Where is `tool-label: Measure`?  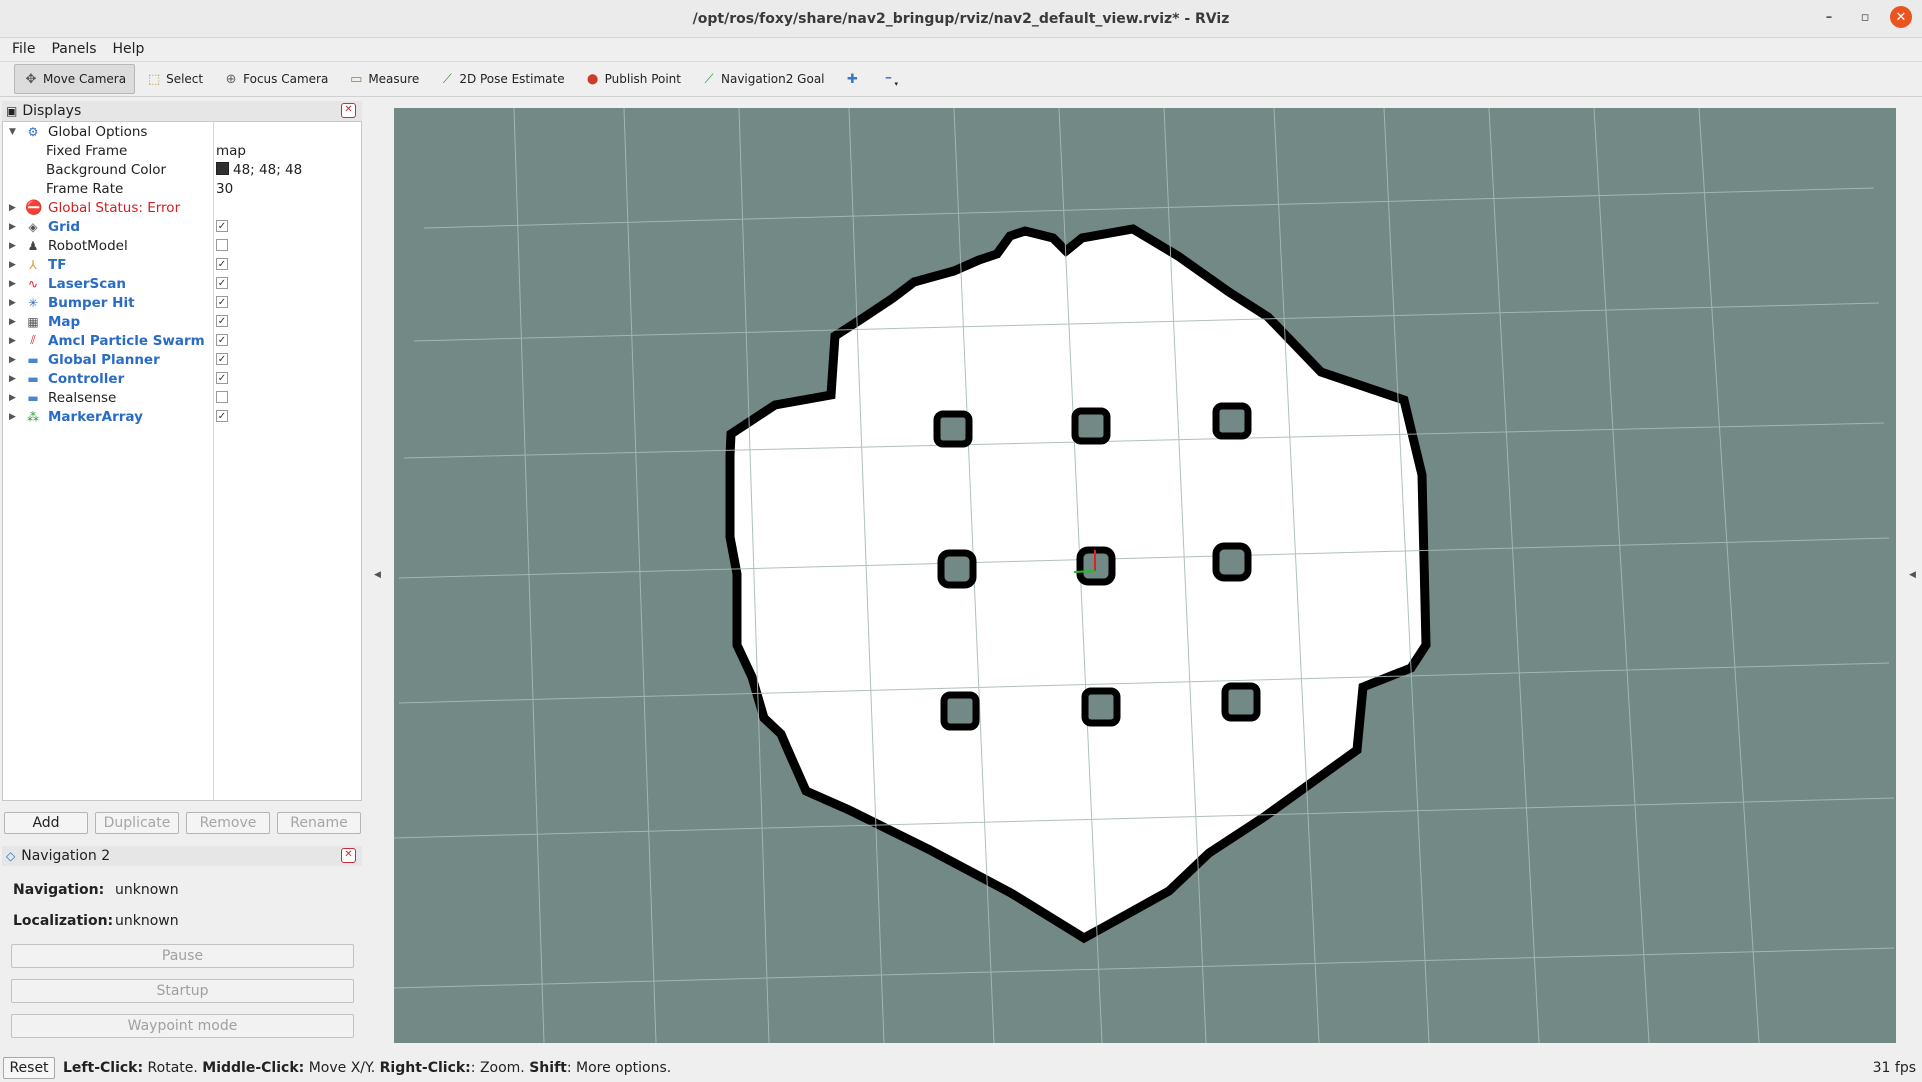
tool-label: Measure is located at coordinates (394, 79).